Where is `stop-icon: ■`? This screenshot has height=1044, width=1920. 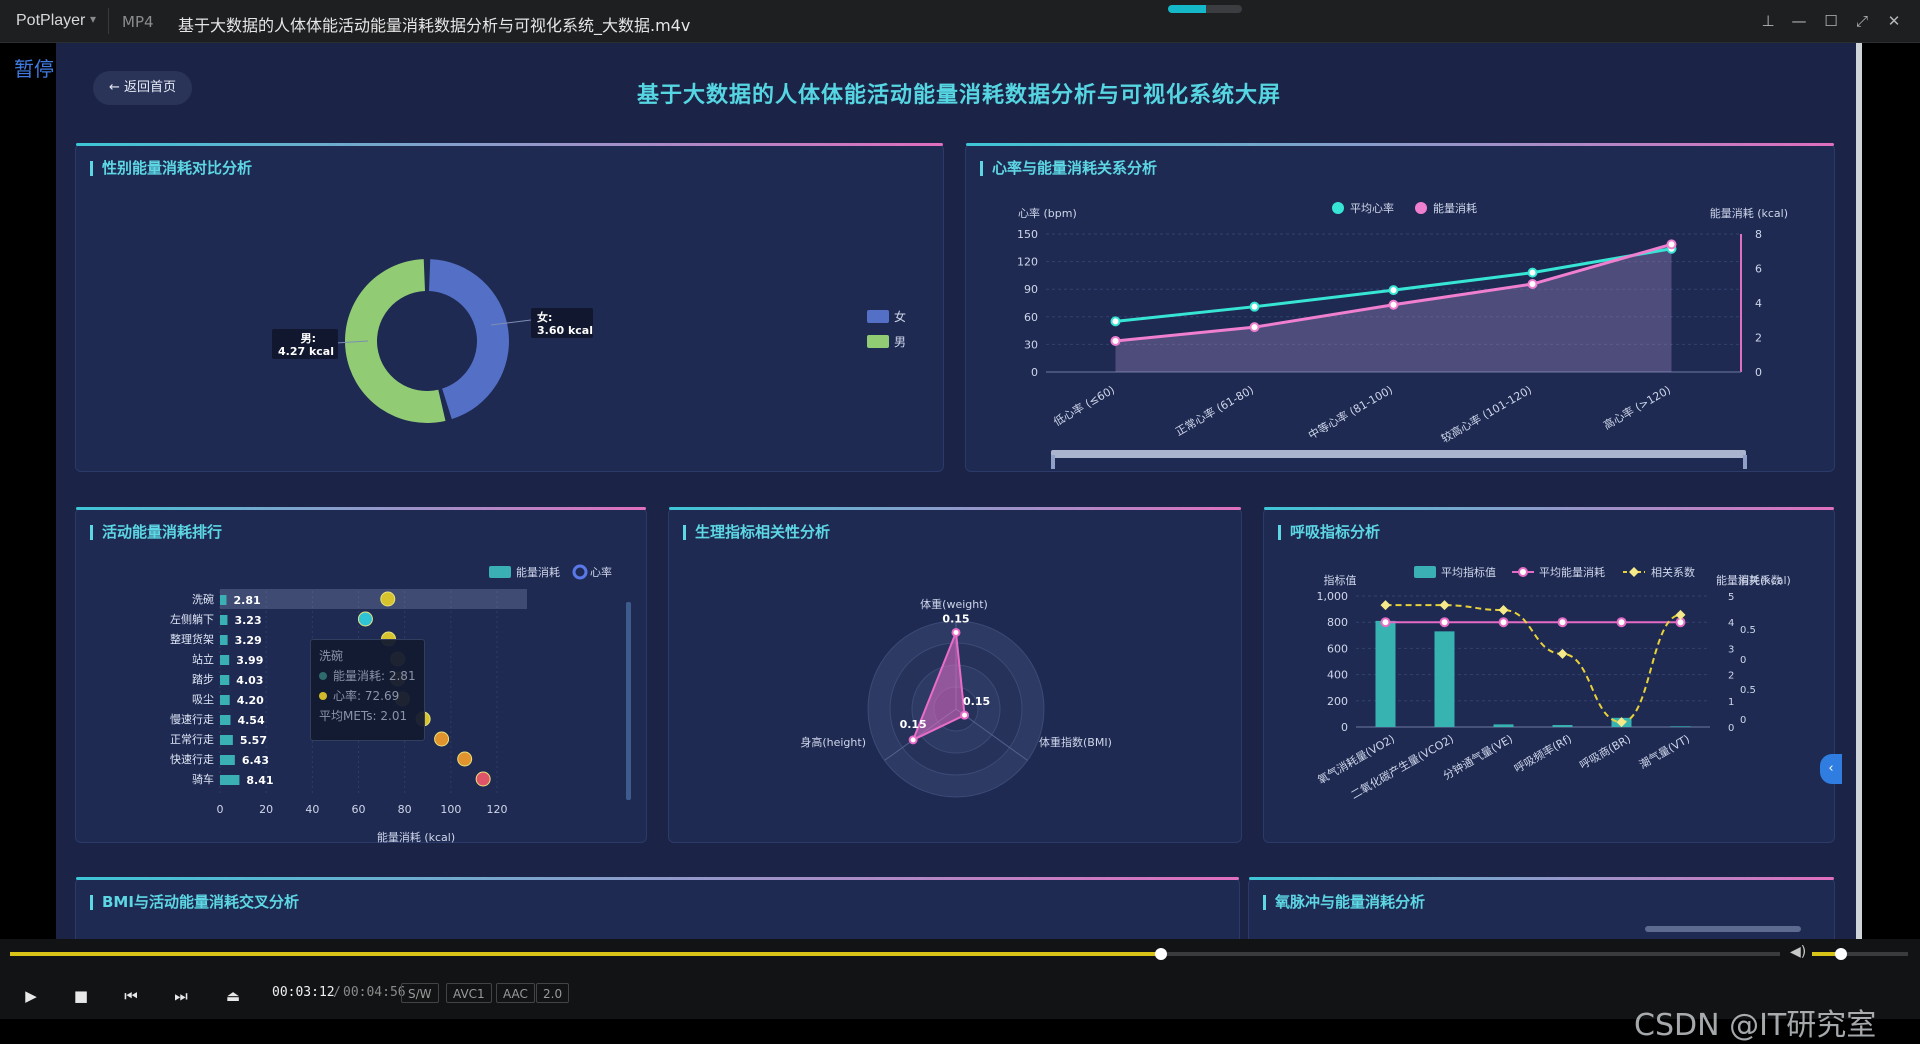 stop-icon: ■ is located at coordinates (81, 997).